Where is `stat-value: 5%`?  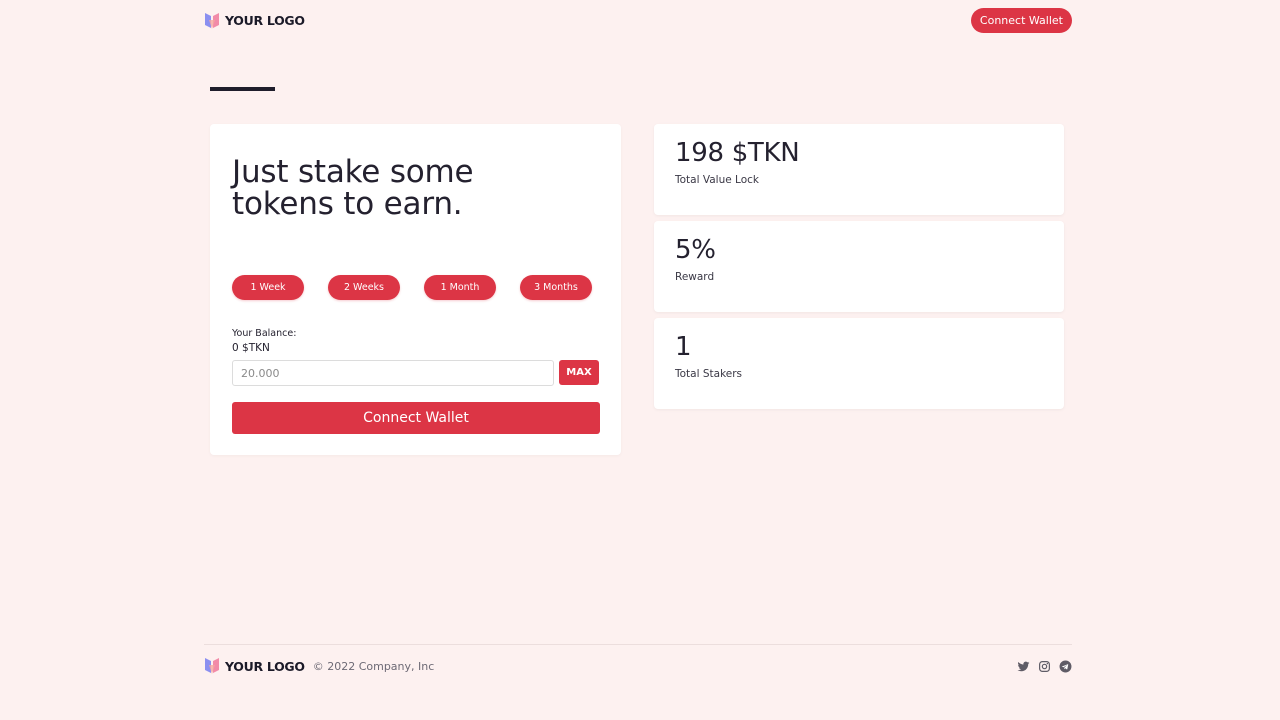
stat-value: 5% is located at coordinates (695, 250).